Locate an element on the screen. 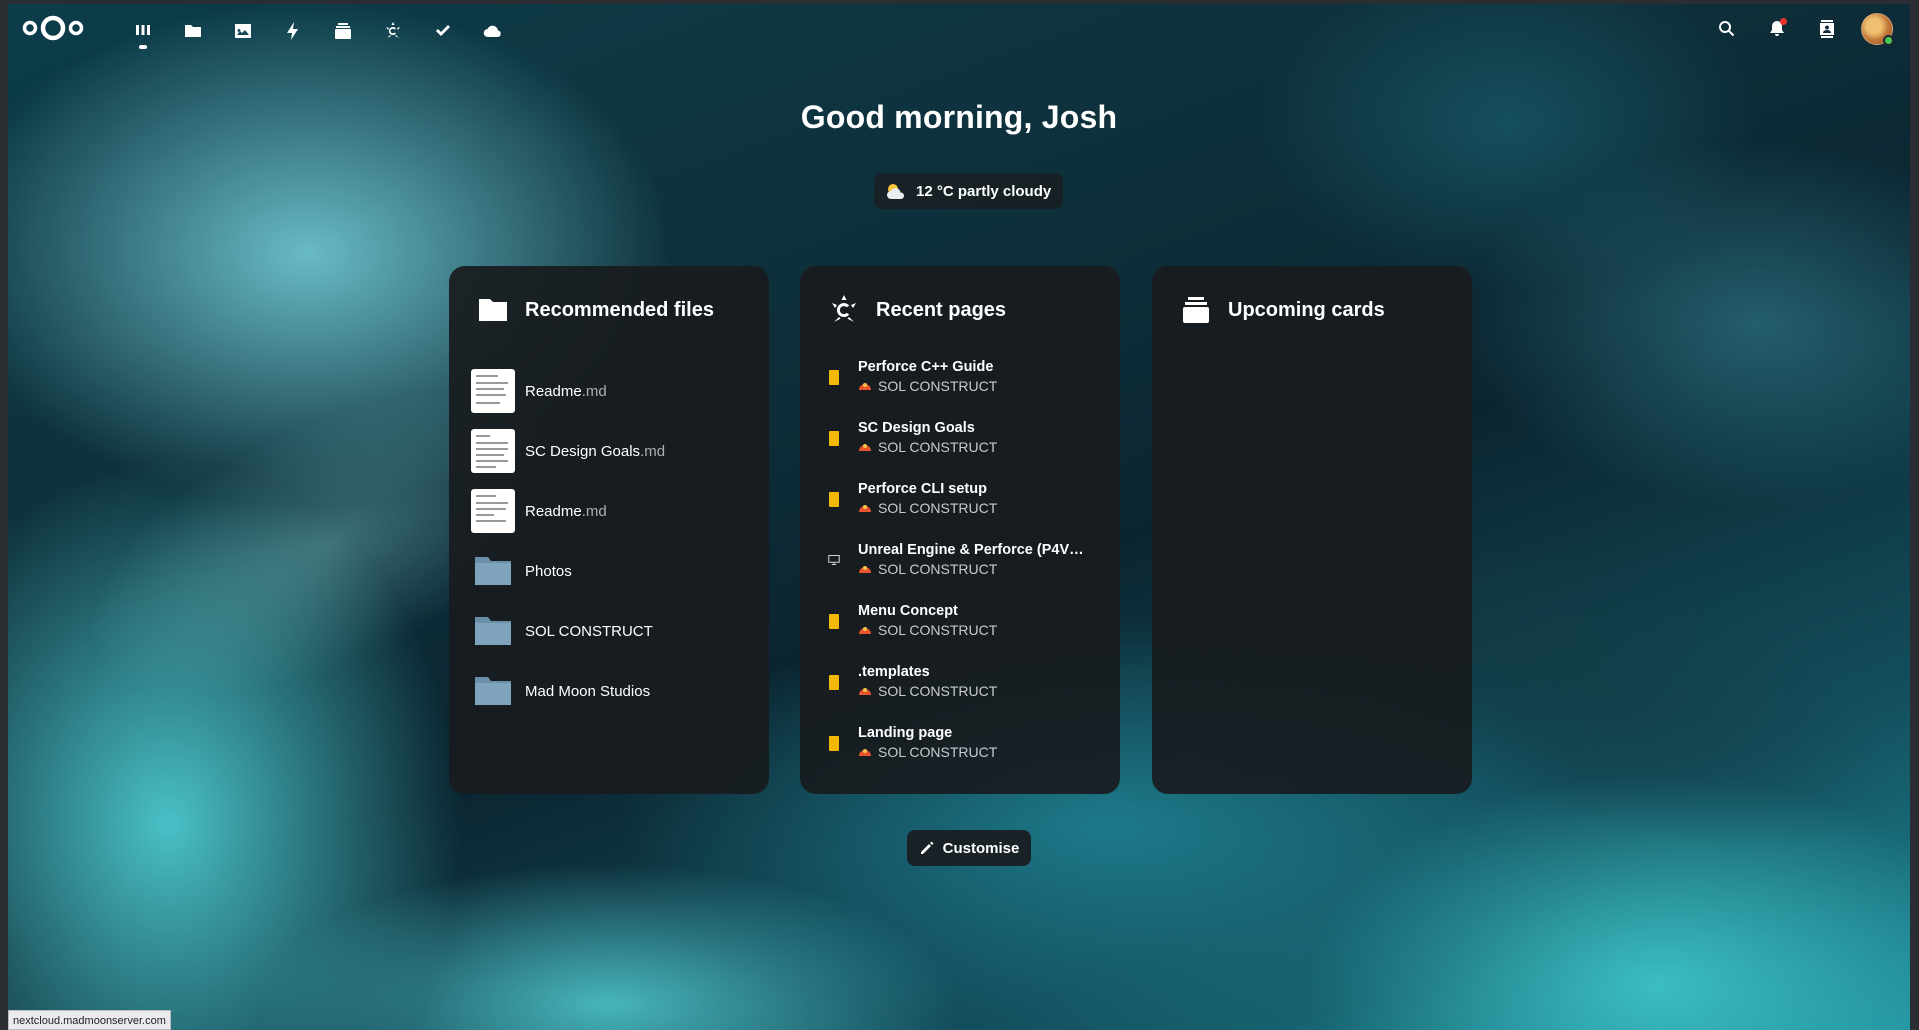 The image size is (1919, 1030). customise-button: Customise is located at coordinates (969, 848).